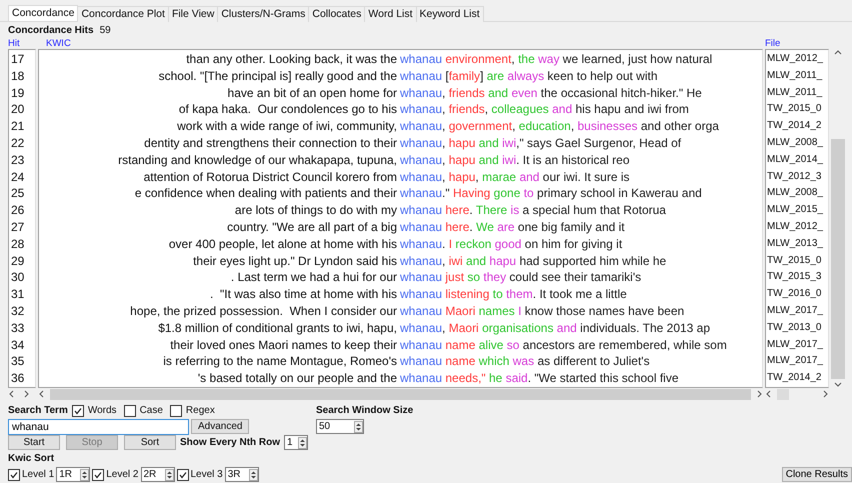  I want to click on window-size-label: Search Window Size, so click(365, 410).